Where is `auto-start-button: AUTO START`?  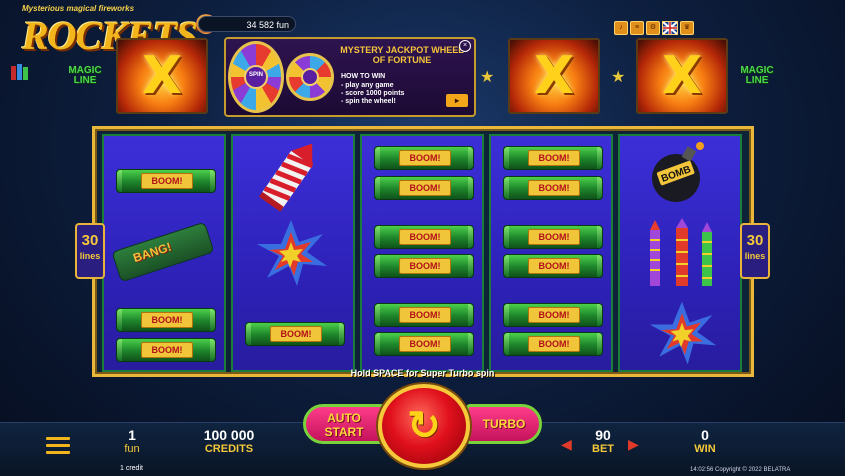
auto-start-button: AUTO START is located at coordinates (344, 424).